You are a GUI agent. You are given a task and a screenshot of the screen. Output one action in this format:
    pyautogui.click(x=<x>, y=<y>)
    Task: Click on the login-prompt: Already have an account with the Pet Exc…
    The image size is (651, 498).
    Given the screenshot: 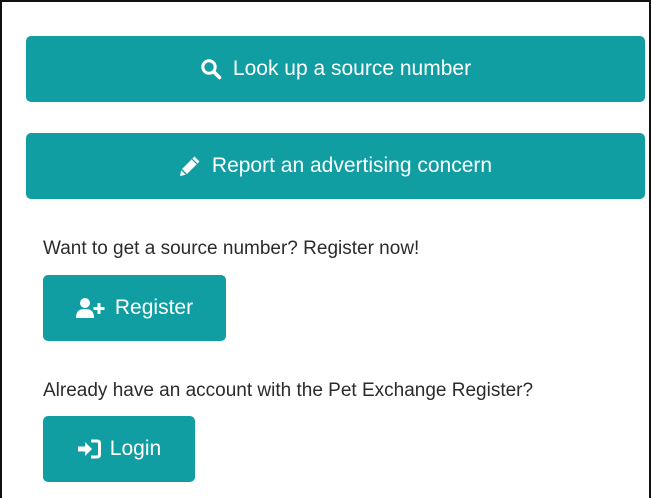 What is the action you would take?
    pyautogui.click(x=288, y=390)
    